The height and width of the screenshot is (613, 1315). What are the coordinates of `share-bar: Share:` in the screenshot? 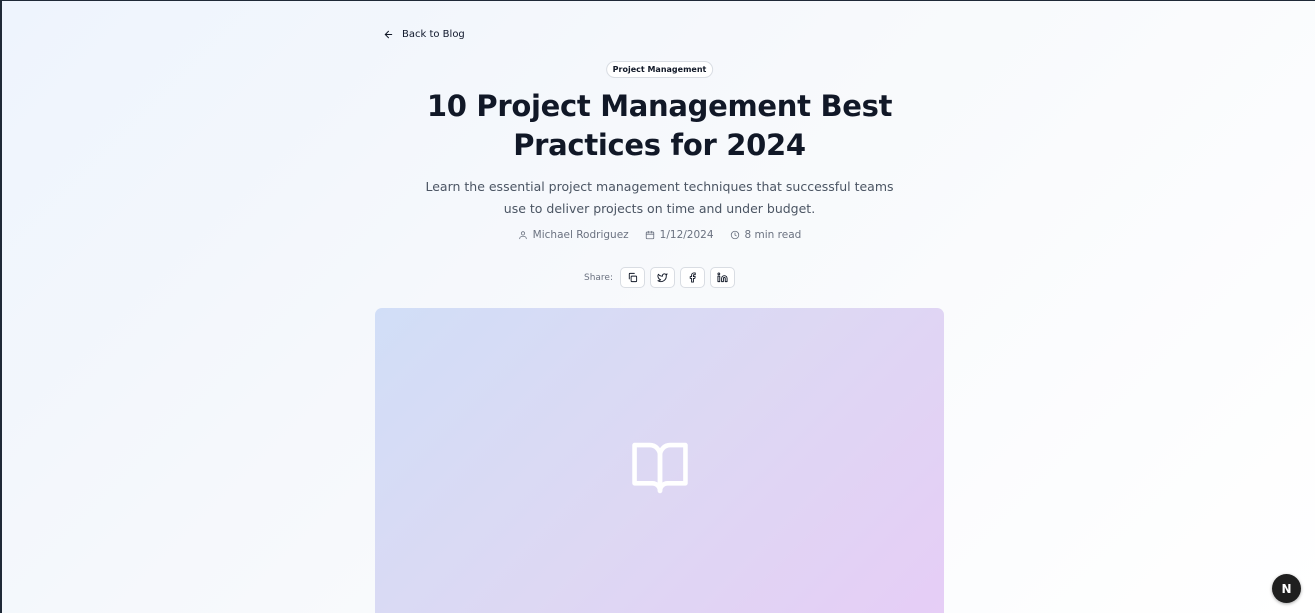 It's located at (659, 277).